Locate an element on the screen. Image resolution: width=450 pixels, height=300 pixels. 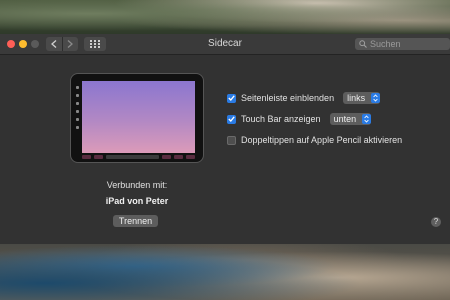
touchbar-checkbox is located at coordinates (231, 119).